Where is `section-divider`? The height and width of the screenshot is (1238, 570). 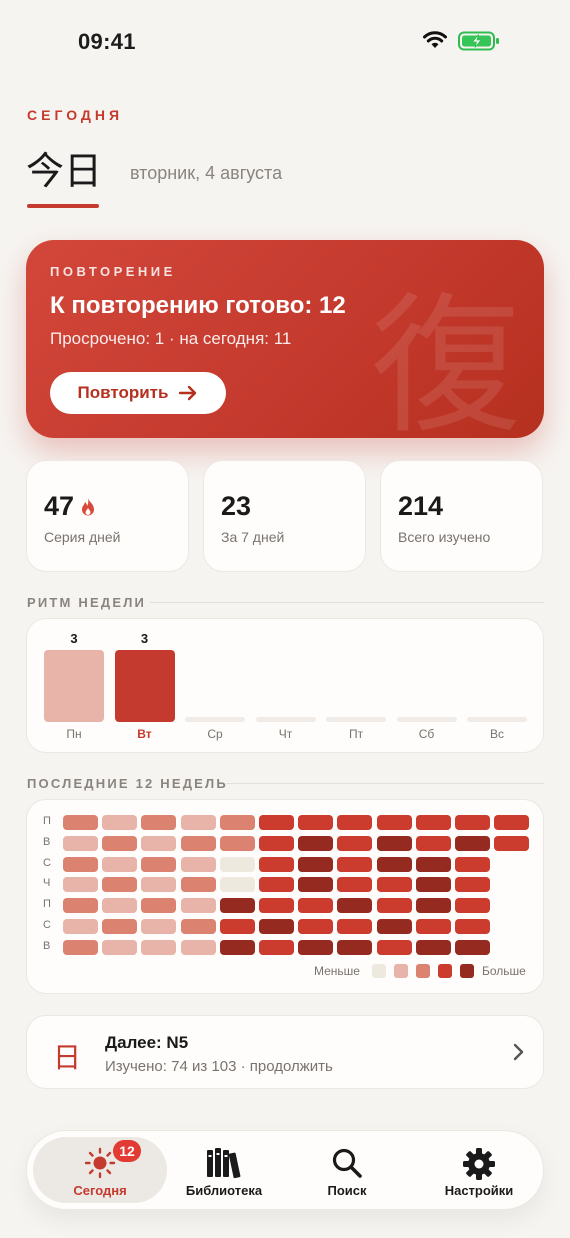
section-divider is located at coordinates (347, 602).